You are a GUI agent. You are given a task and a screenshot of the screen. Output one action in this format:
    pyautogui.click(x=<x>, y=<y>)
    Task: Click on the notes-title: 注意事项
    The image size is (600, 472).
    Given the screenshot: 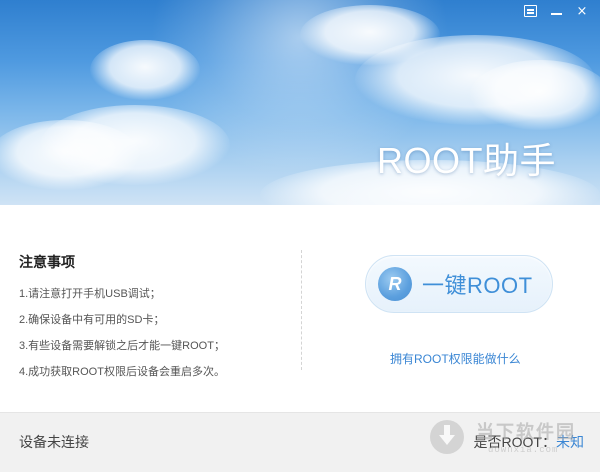 What is the action you would take?
    pyautogui.click(x=47, y=262)
    